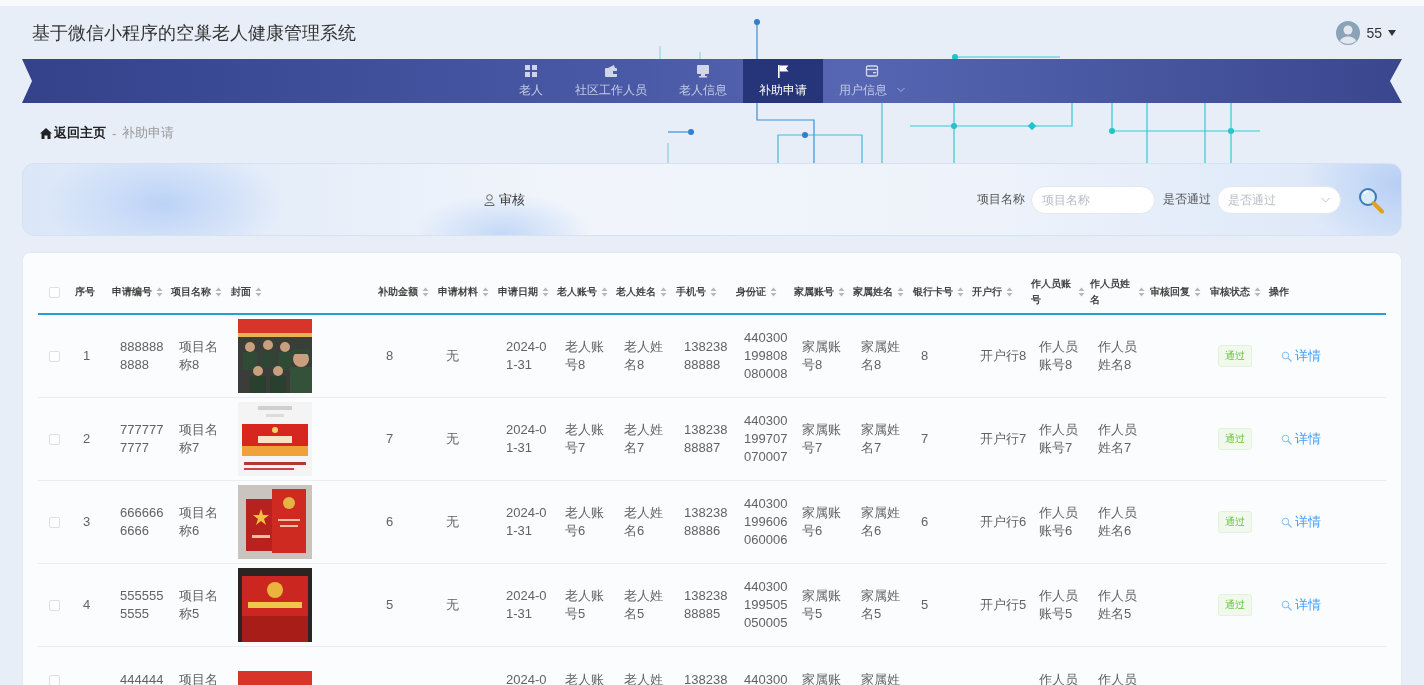 Image resolution: width=1424 pixels, height=685 pixels. Describe the element at coordinates (766, 678) in the screenshot. I see `table-cell: 440300` at that location.